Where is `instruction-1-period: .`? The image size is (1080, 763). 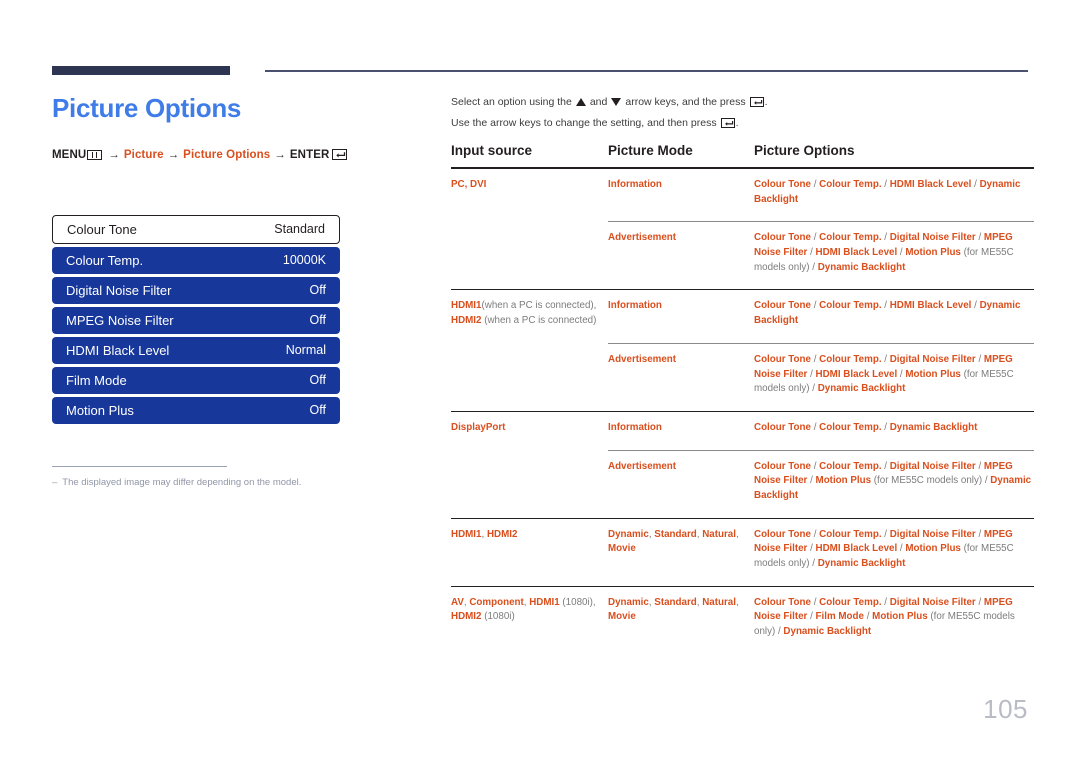 instruction-1-period: . is located at coordinates (766, 102).